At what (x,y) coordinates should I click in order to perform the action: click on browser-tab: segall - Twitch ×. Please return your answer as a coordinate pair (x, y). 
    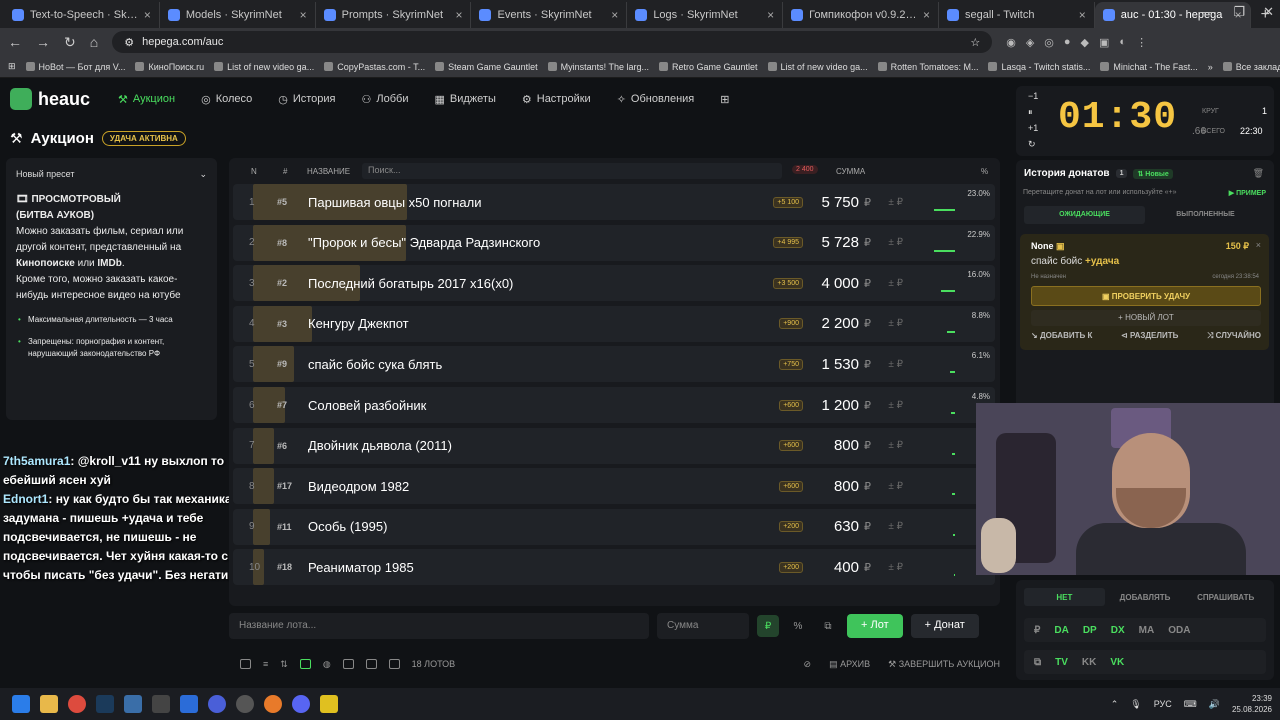
    Looking at the image, I should click on (1017, 15).